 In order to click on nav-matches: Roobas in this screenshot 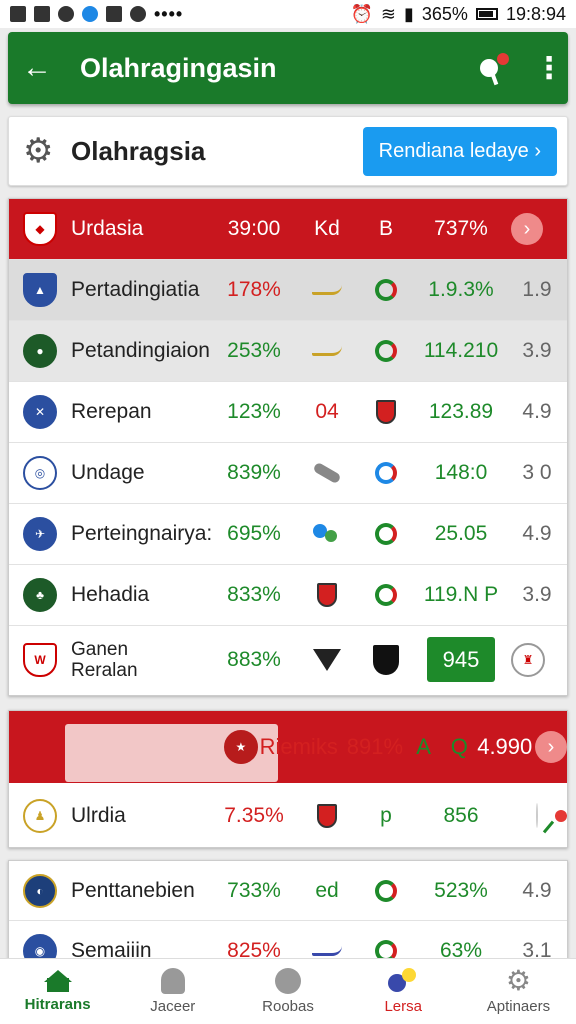, I will do `click(287, 991)`.